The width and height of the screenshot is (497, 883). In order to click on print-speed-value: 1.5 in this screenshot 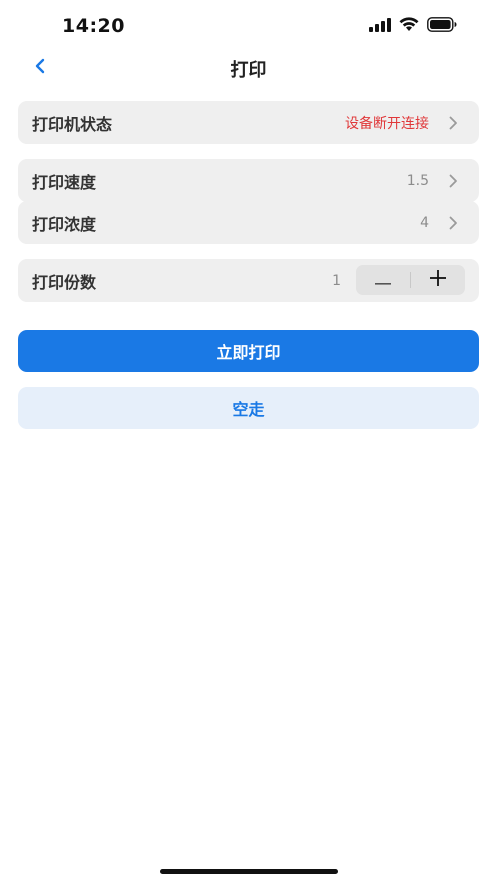, I will do `click(417, 180)`.